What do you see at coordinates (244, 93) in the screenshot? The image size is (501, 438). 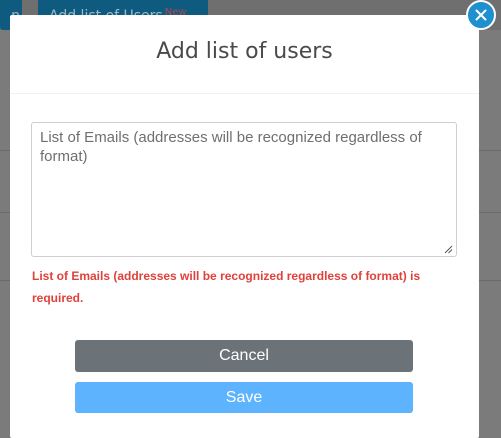 I see `modal-header-divider` at bounding box center [244, 93].